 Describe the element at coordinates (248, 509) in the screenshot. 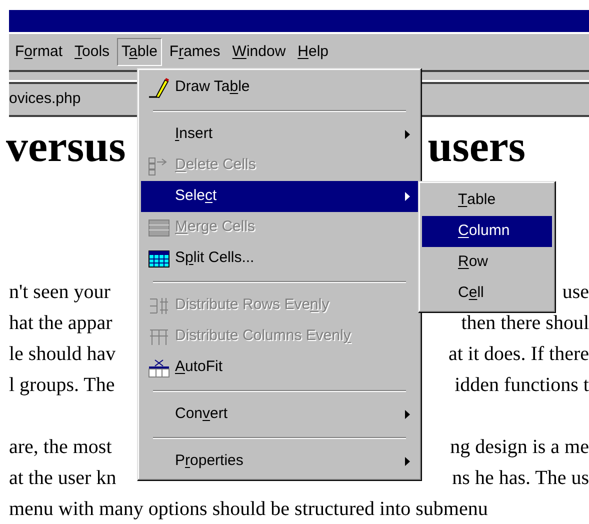

I see `body-text: menu with many options should be structured into submenu` at that location.